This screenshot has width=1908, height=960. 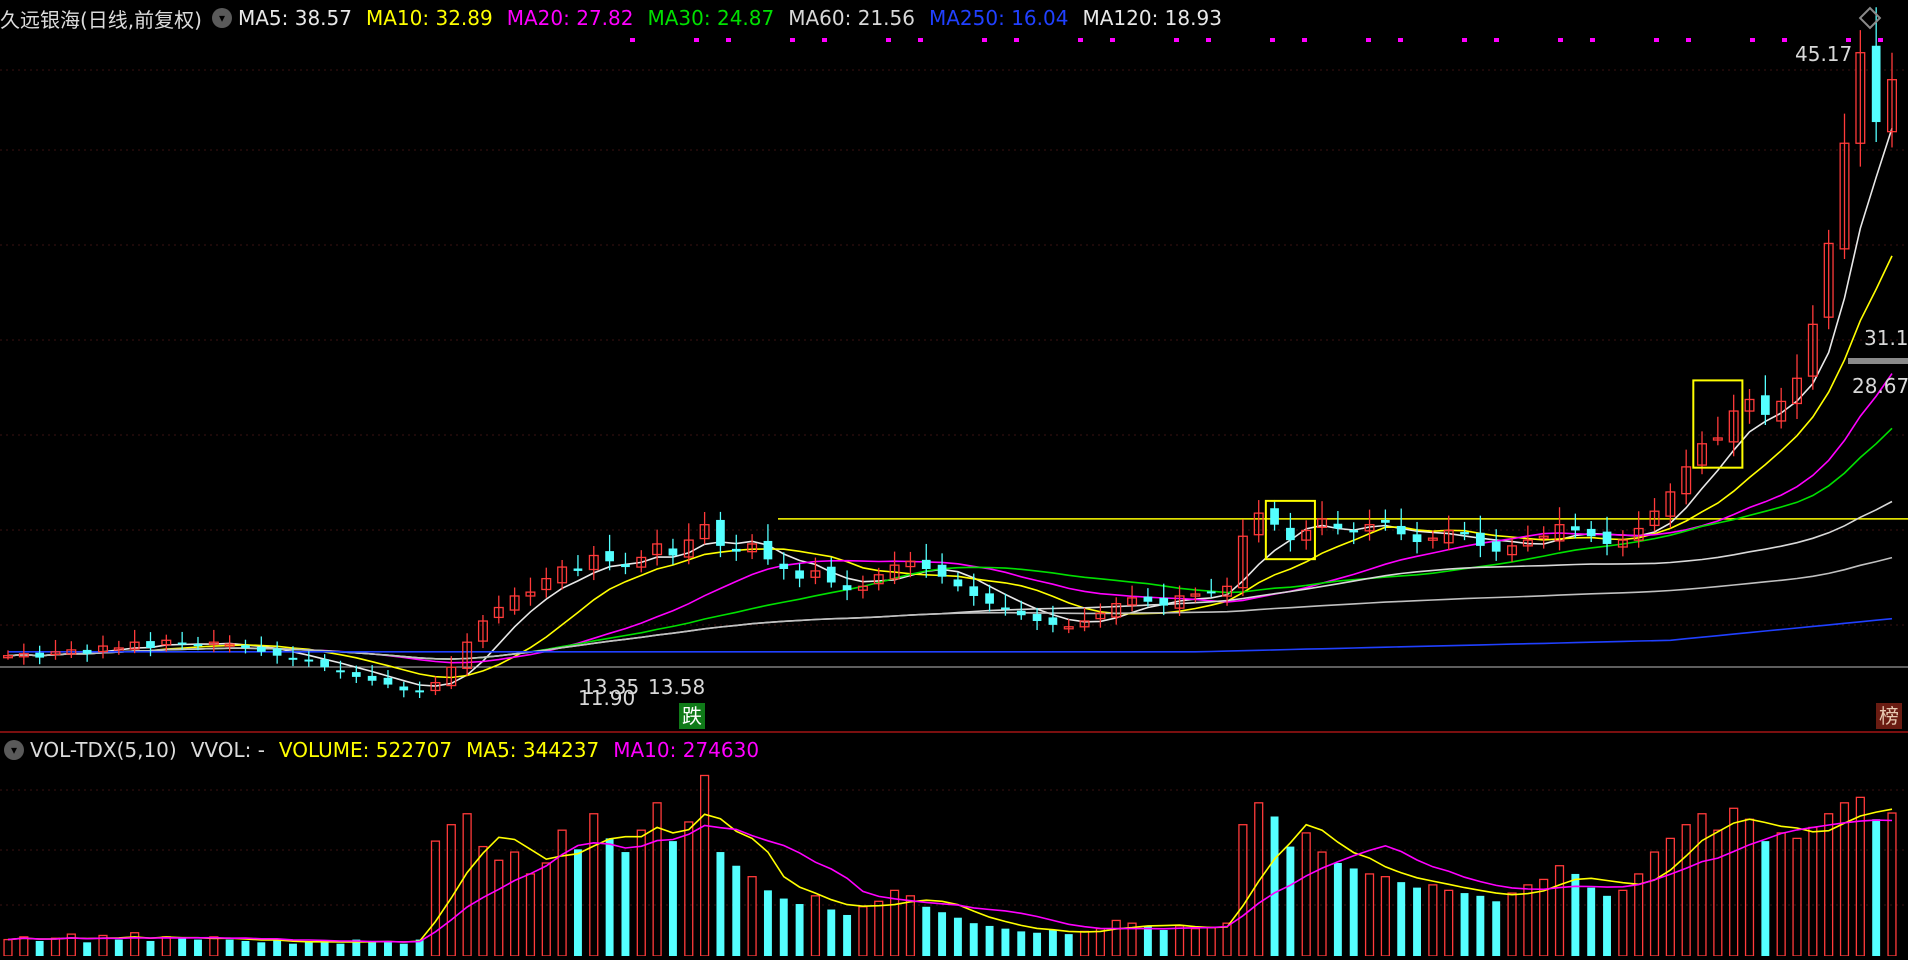 What do you see at coordinates (1886, 338) in the screenshot?
I see `mid-price-label-1: 31.1` at bounding box center [1886, 338].